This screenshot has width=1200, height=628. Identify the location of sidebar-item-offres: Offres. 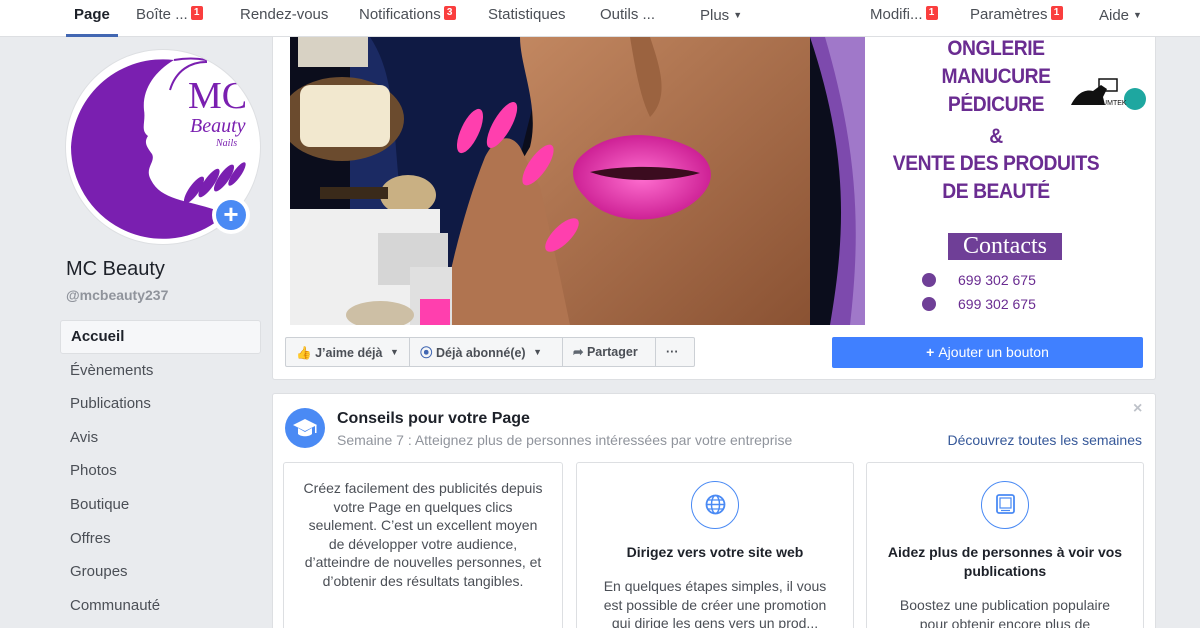
(160, 539).